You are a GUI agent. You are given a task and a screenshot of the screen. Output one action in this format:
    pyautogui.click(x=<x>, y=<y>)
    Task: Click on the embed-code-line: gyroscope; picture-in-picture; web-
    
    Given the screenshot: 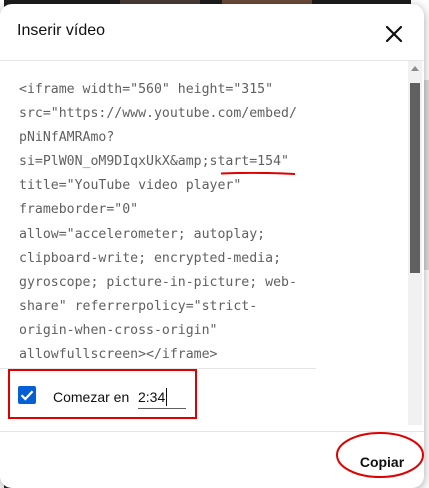 What is the action you would take?
    pyautogui.click(x=158, y=282)
    